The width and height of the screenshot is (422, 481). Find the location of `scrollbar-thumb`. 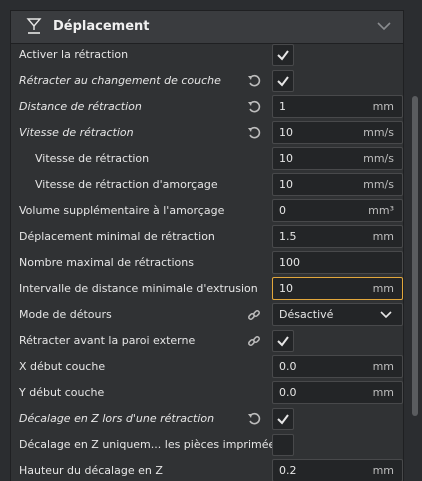

scrollbar-thumb is located at coordinates (415, 256).